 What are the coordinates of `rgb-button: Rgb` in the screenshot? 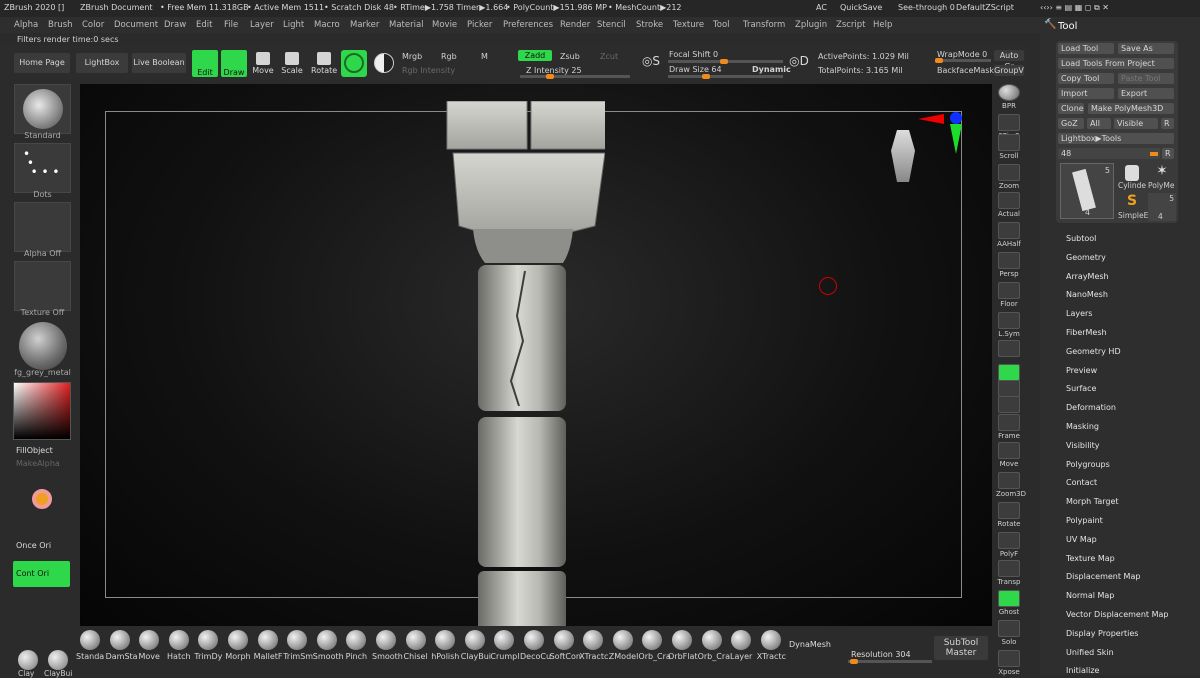 It's located at (449, 56).